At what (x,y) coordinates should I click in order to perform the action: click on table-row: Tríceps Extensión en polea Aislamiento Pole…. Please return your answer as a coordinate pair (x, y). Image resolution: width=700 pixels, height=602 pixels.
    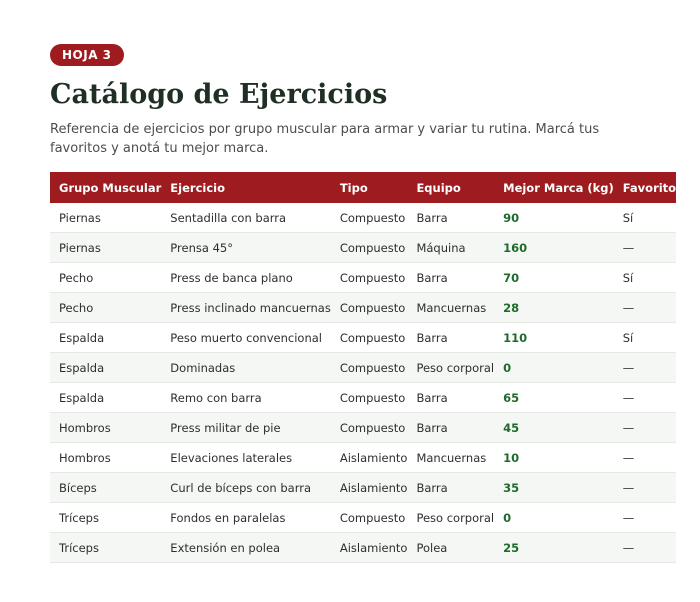
    Looking at the image, I should click on (363, 547).